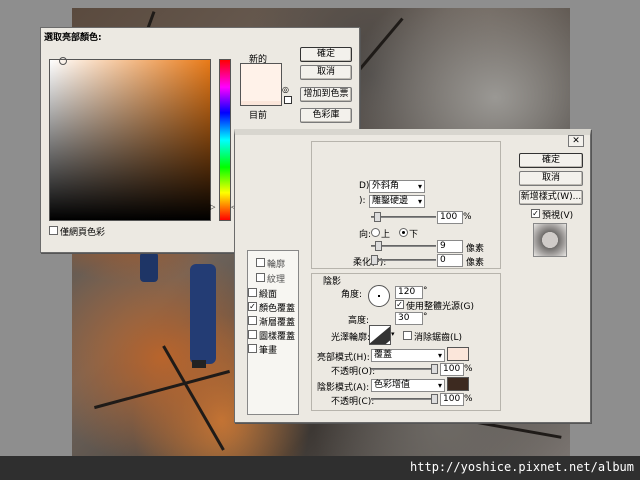  Describe the element at coordinates (407, 335) in the screenshot. I see `anti-alias-checkbox` at that location.